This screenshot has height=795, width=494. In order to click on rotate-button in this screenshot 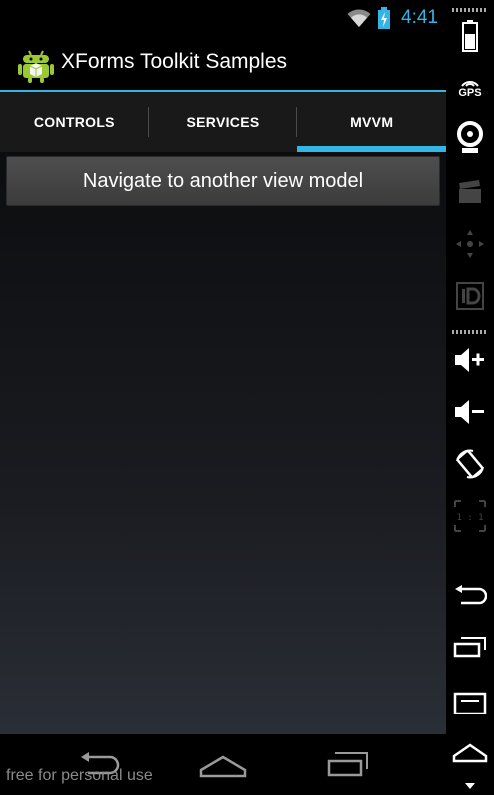, I will do `click(470, 464)`.